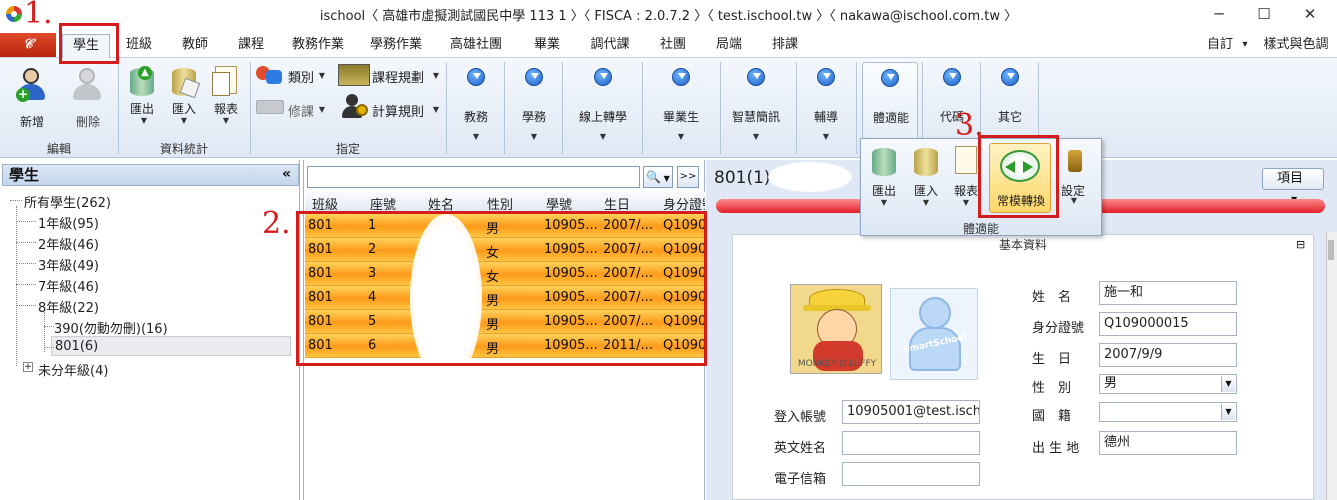 This screenshot has height=500, width=1337. What do you see at coordinates (68, 243) in the screenshot?
I see `tree-grade-2: 2年級(46)` at bounding box center [68, 243].